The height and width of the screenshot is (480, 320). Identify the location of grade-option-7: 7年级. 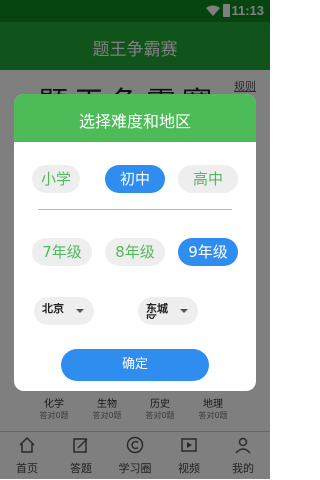
(62, 252).